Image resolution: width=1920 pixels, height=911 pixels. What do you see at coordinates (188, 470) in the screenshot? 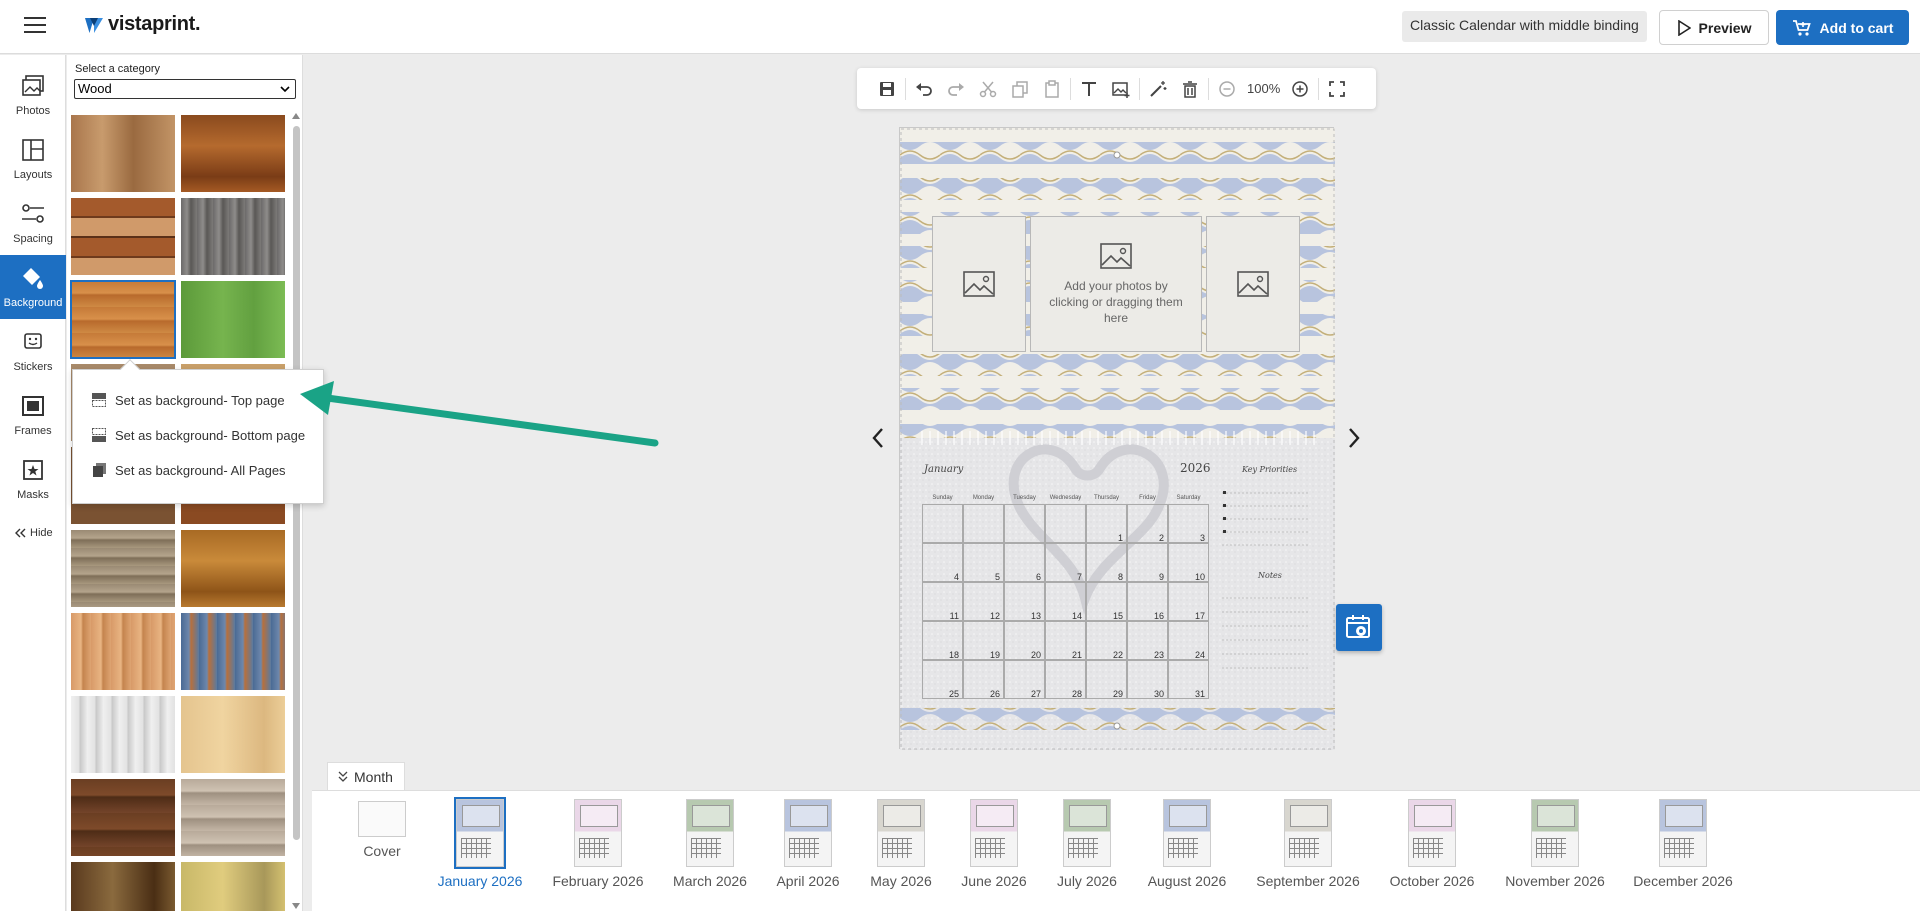
I see `set-background-all-pages: Set as background- All Pages` at bounding box center [188, 470].